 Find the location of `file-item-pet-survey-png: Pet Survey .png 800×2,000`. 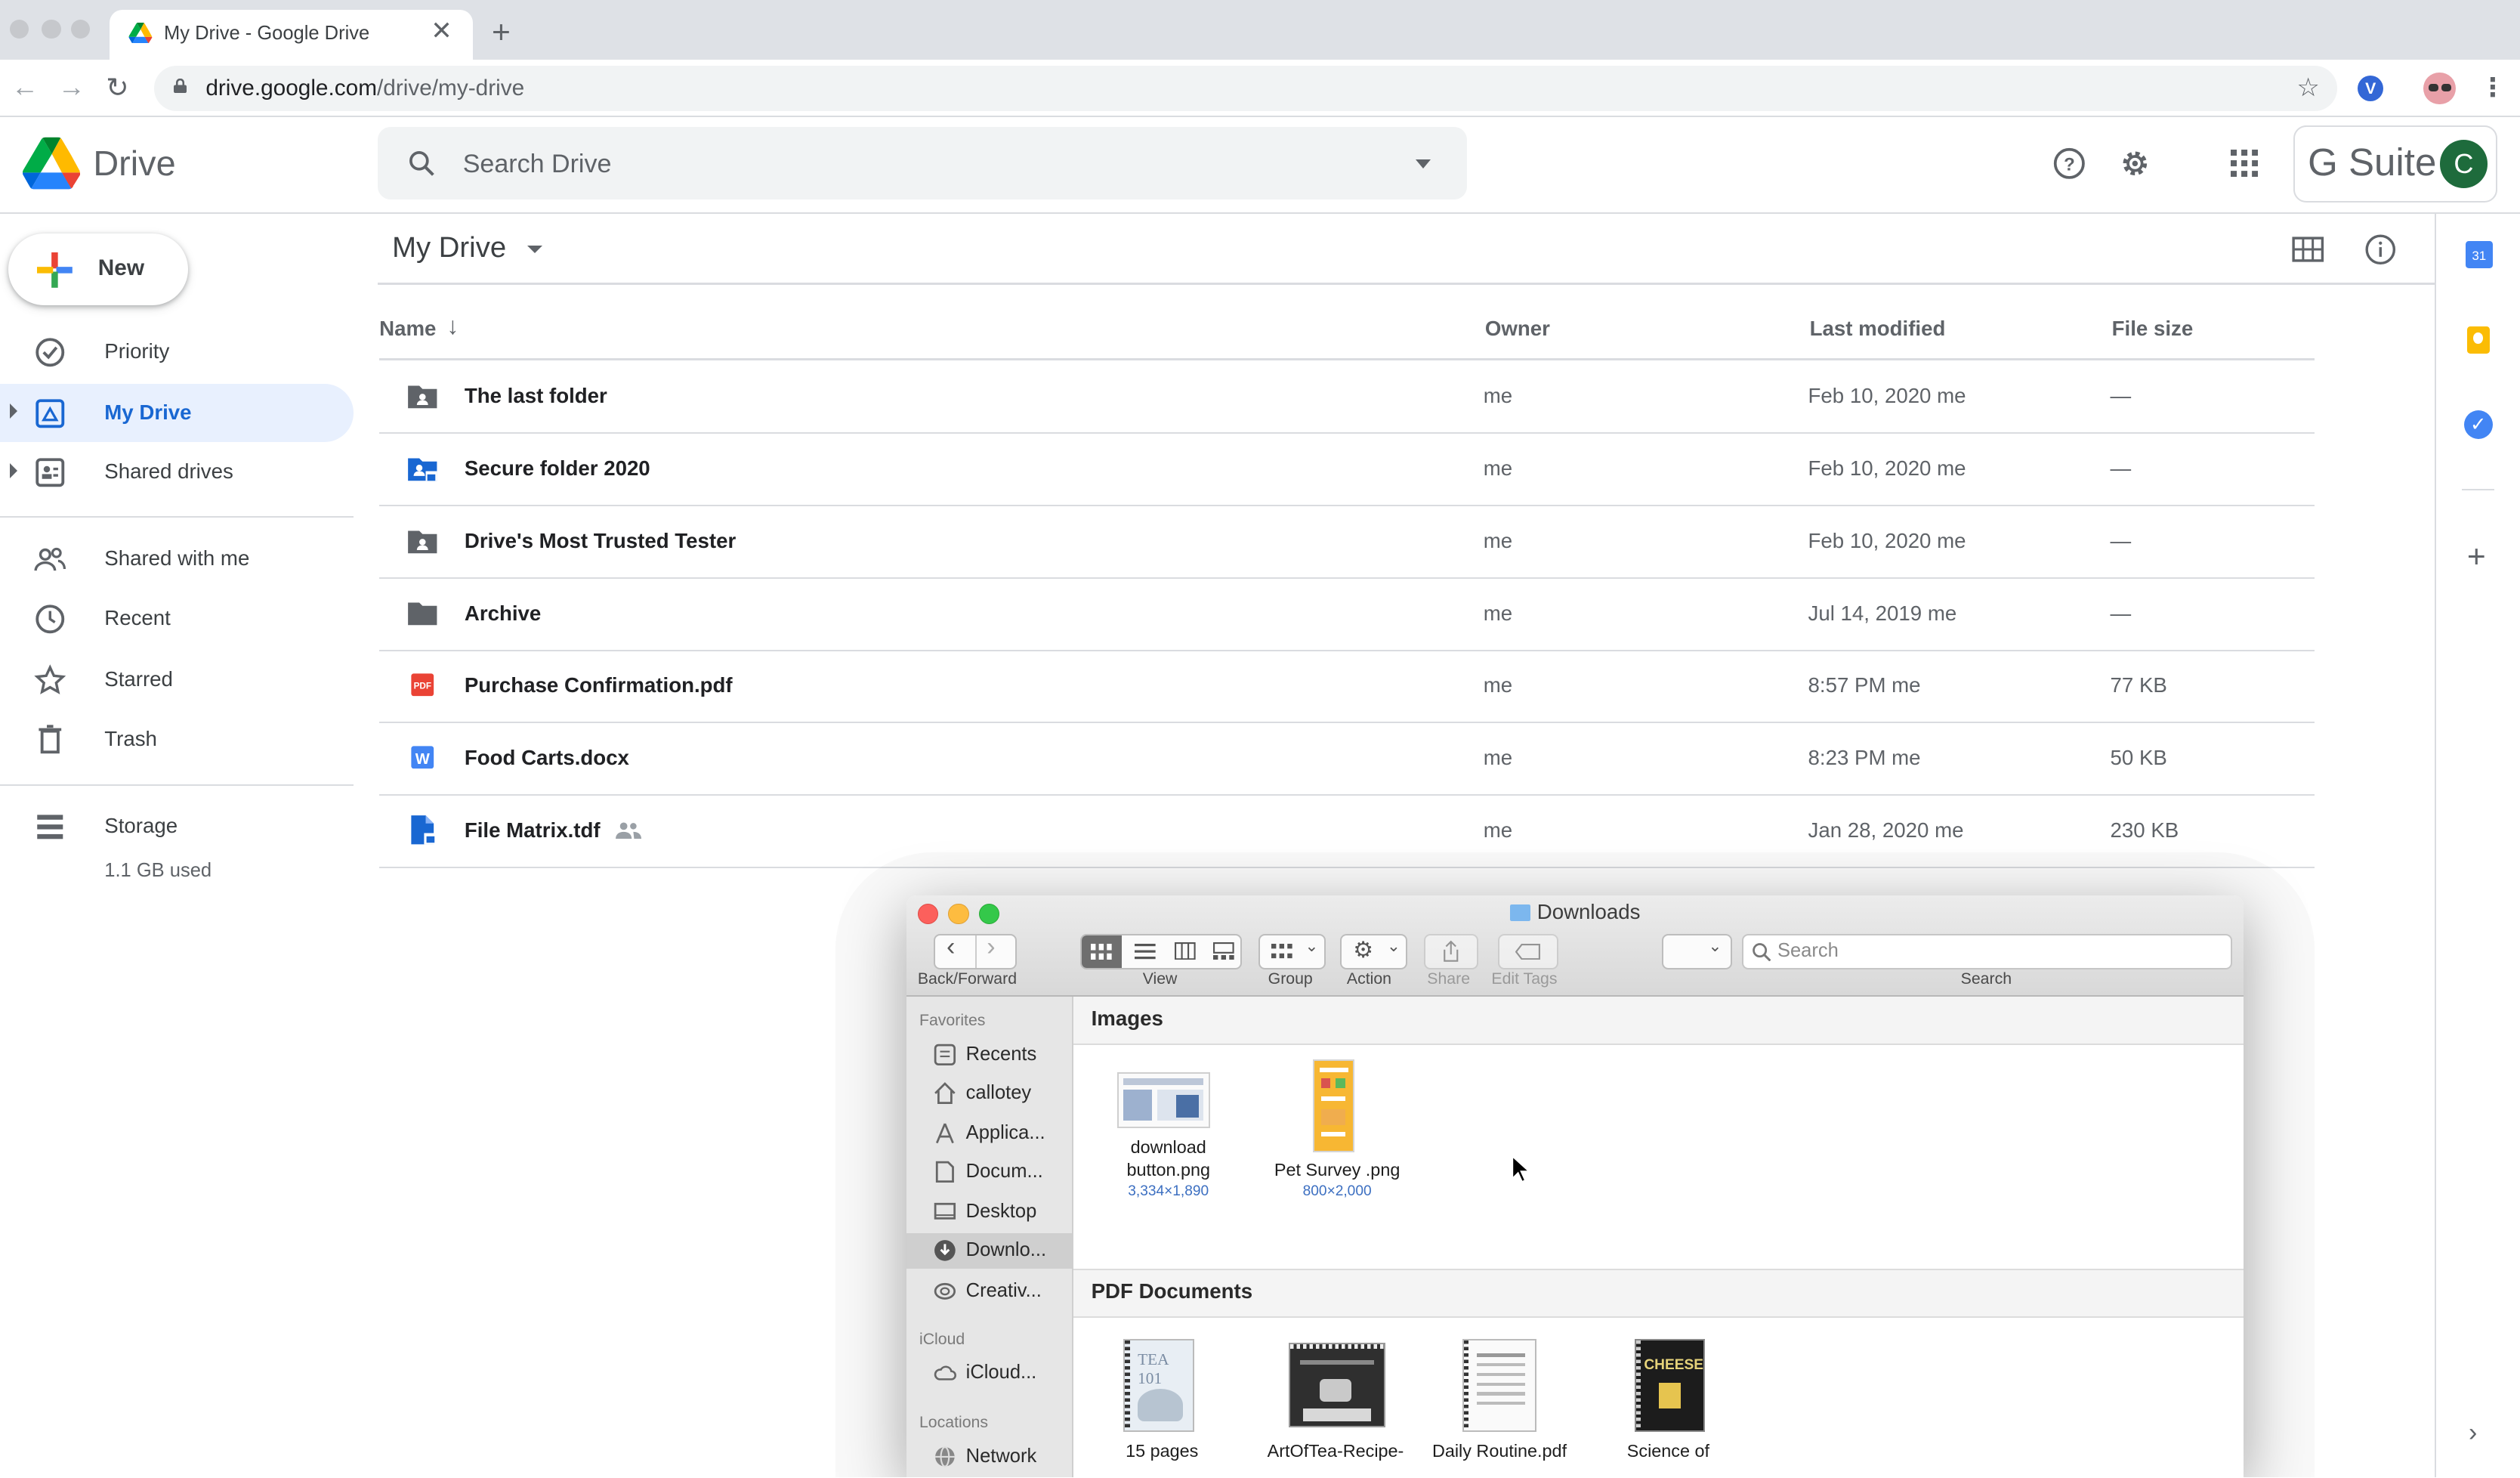

file-item-pet-survey-png: Pet Survey .png 800×2,000 is located at coordinates (1330, 1148).